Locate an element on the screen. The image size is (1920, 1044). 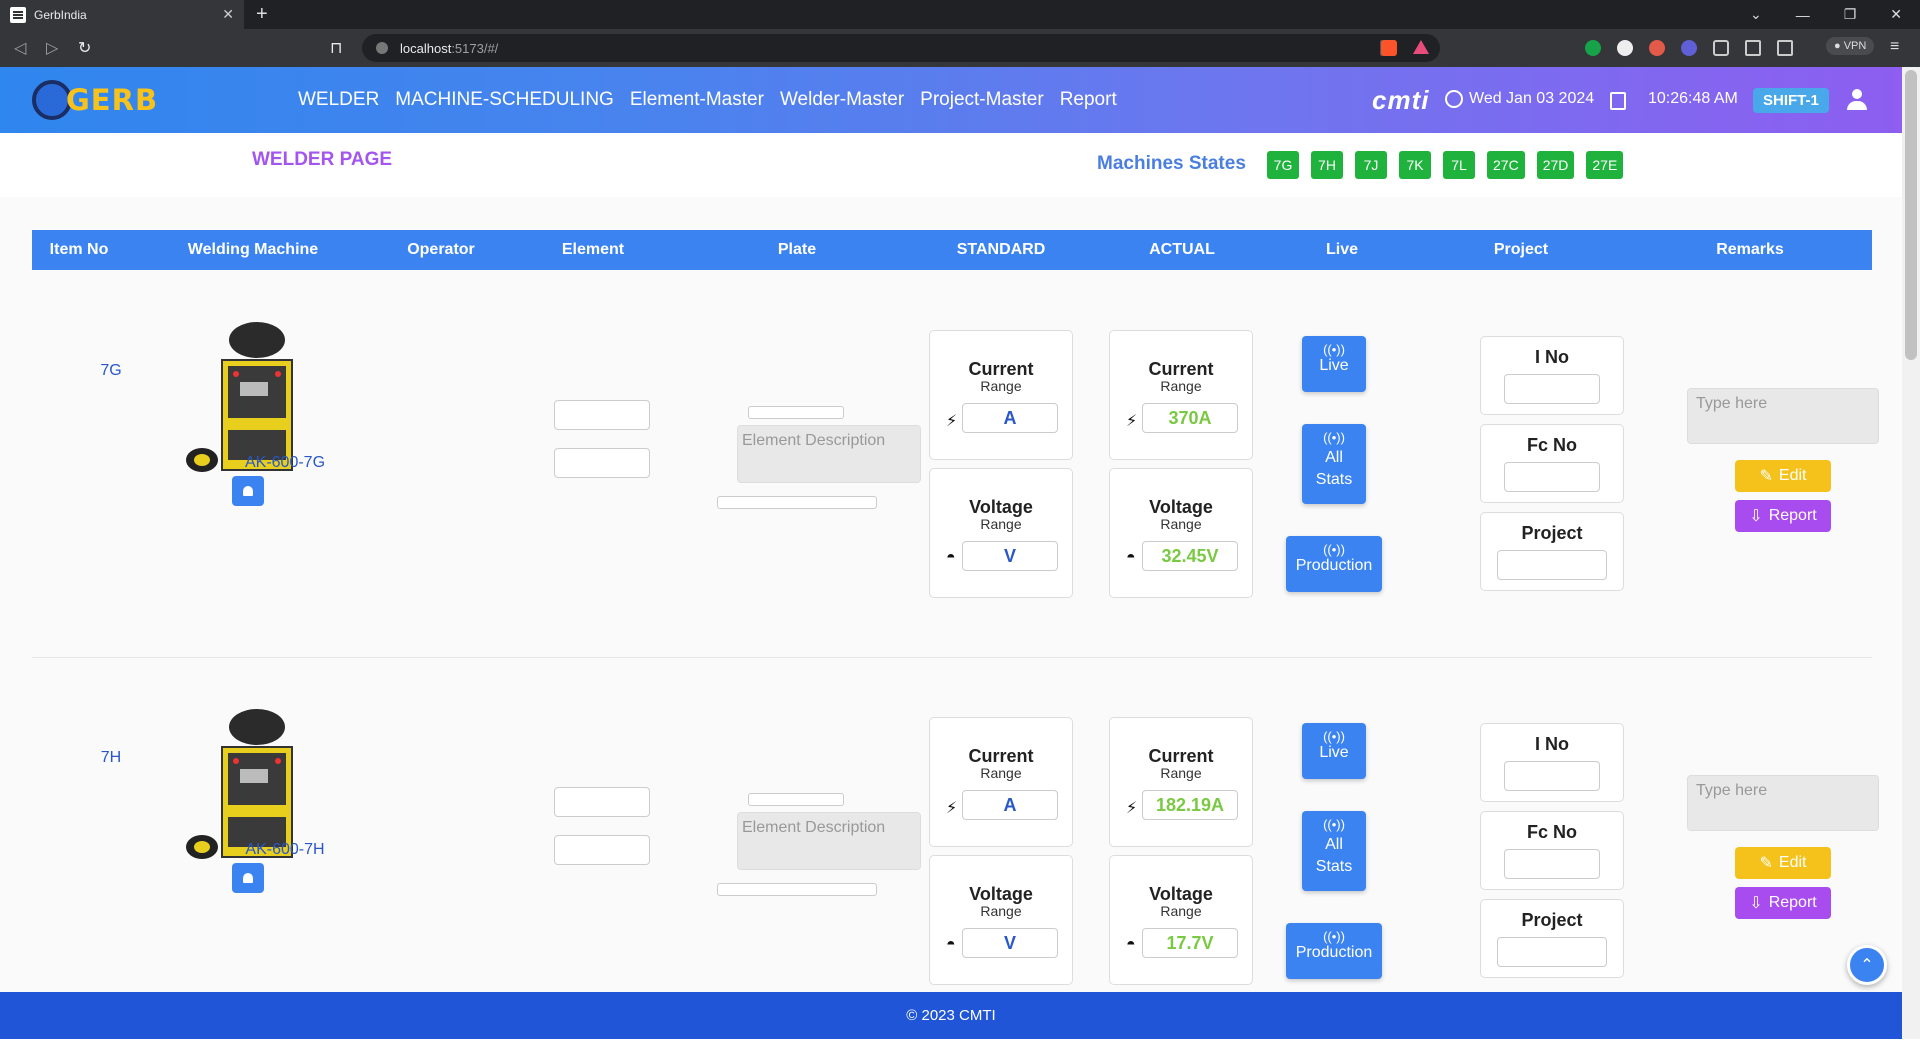
footer: © 2023 CMTI is located at coordinates (951, 1015).